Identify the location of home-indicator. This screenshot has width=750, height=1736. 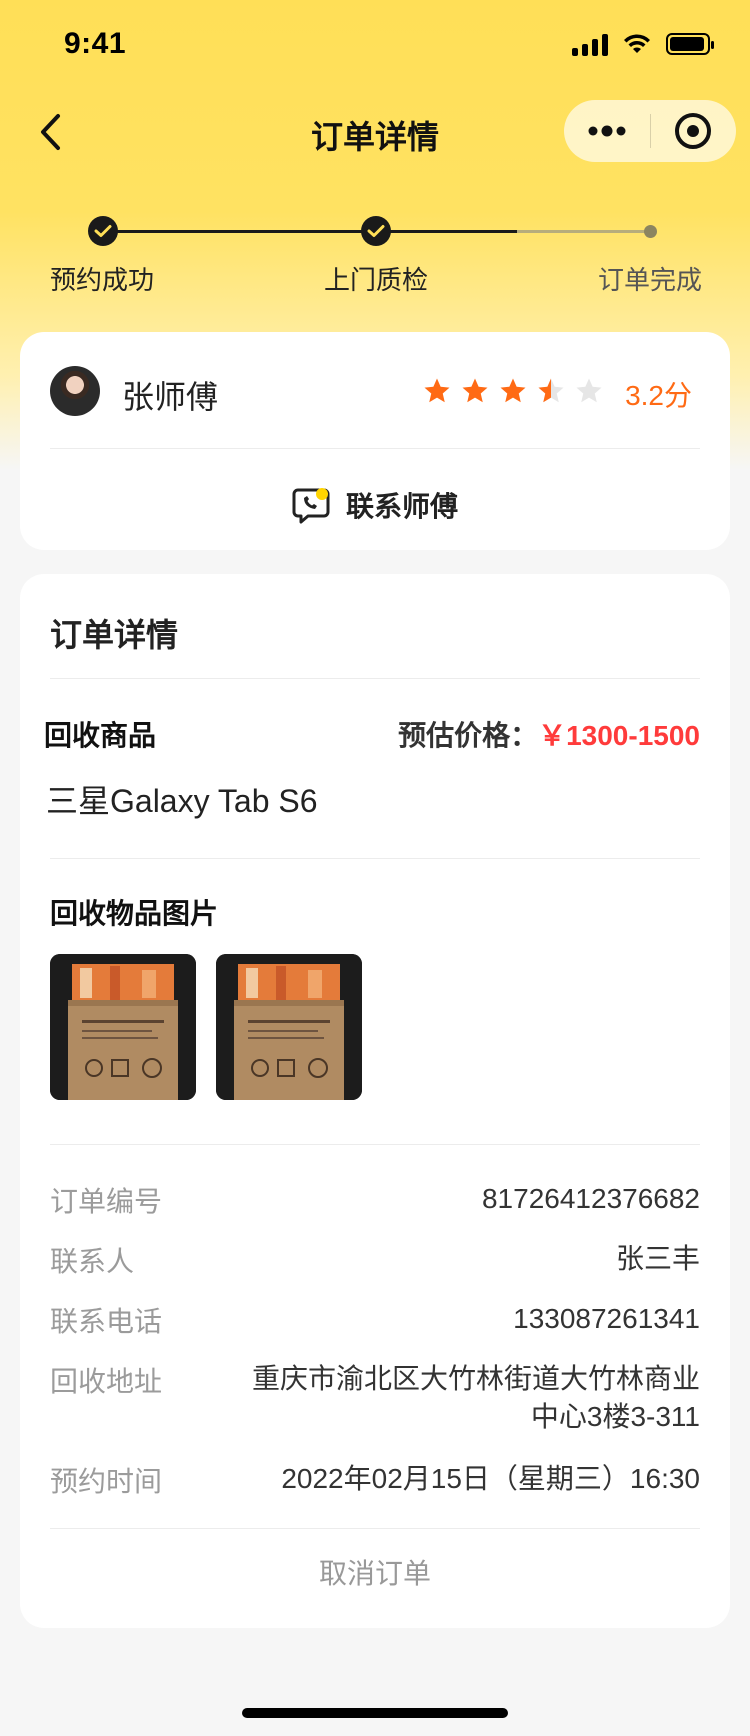
(375, 1713).